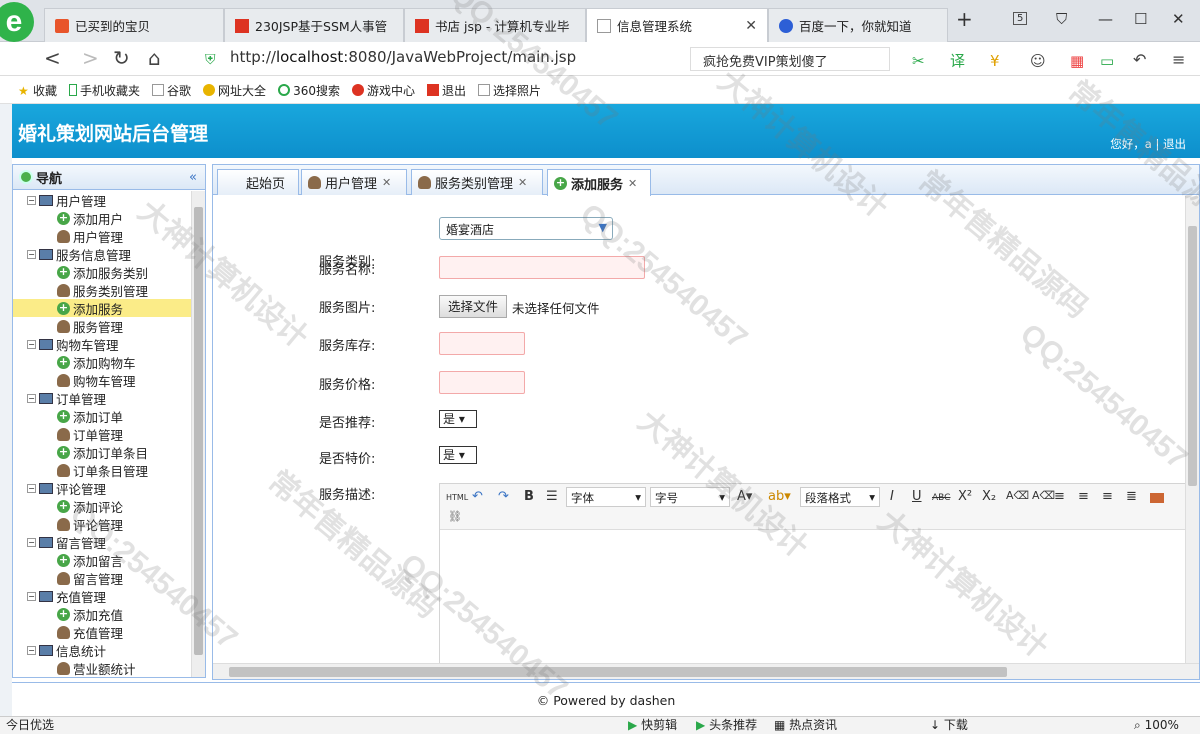 This screenshot has width=1200, height=734. Describe the element at coordinates (102, 344) in the screenshot. I see `sidebar-group: − 购物车管理` at that location.